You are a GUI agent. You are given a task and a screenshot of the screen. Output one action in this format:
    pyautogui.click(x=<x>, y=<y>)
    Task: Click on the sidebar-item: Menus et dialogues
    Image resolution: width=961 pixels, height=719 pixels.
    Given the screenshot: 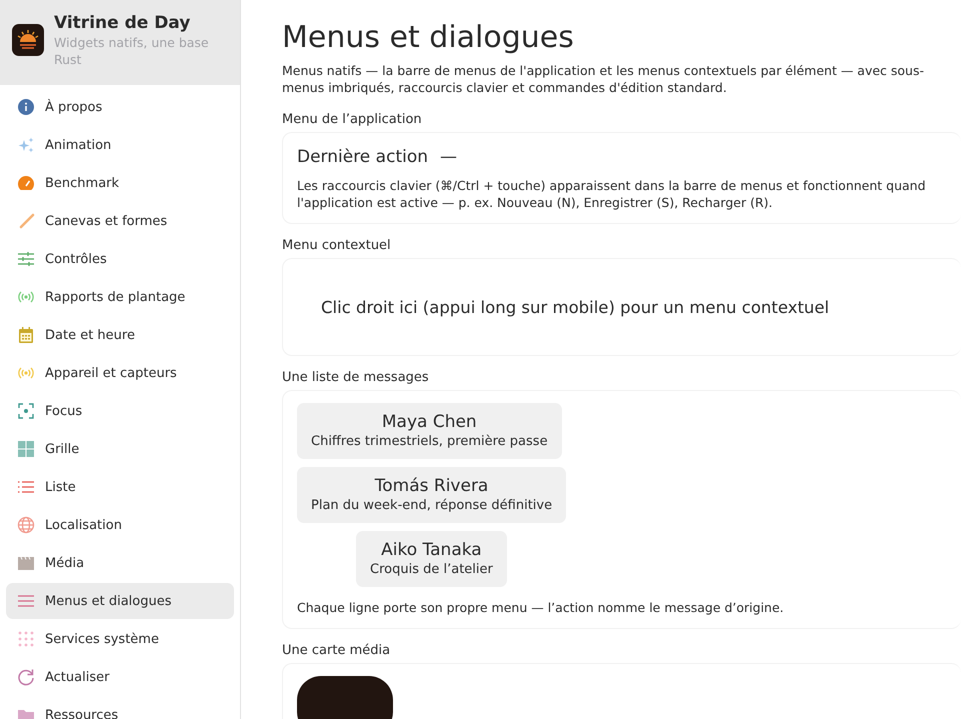 What is the action you would take?
    pyautogui.click(x=120, y=601)
    